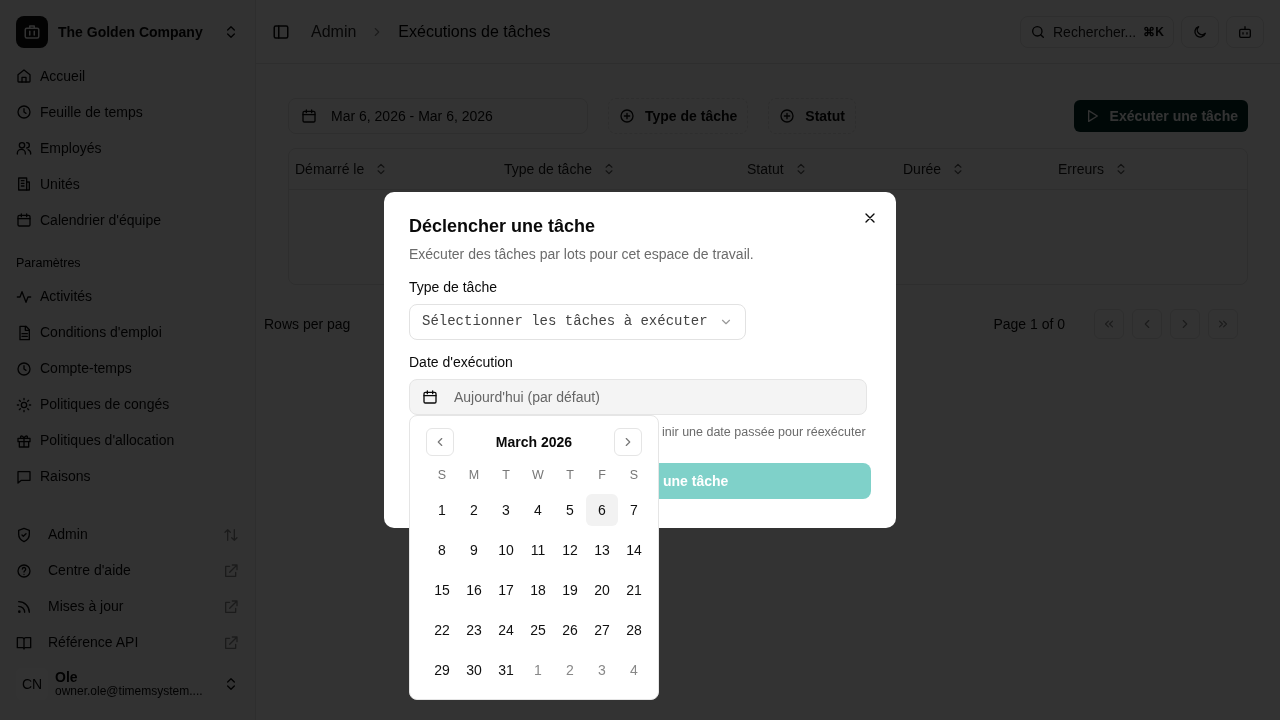 Image resolution: width=1280 pixels, height=720 pixels. Describe the element at coordinates (602, 475) in the screenshot. I see `weekday-label: F` at that location.